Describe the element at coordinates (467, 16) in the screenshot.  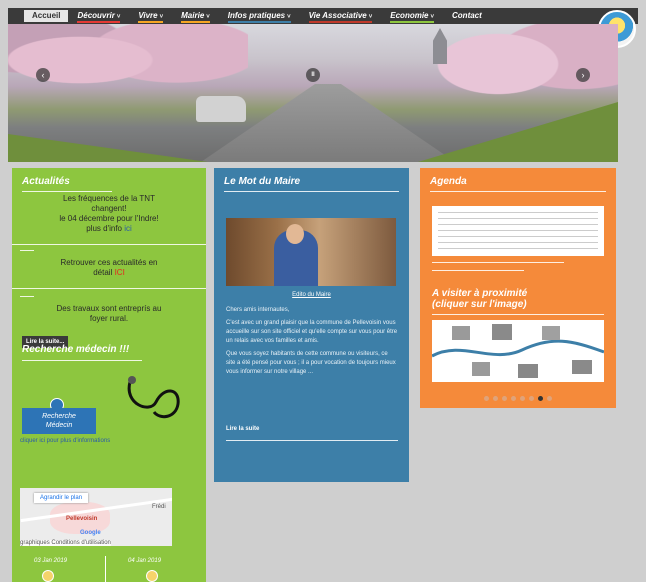
I see `nav-item-7: Contact` at that location.